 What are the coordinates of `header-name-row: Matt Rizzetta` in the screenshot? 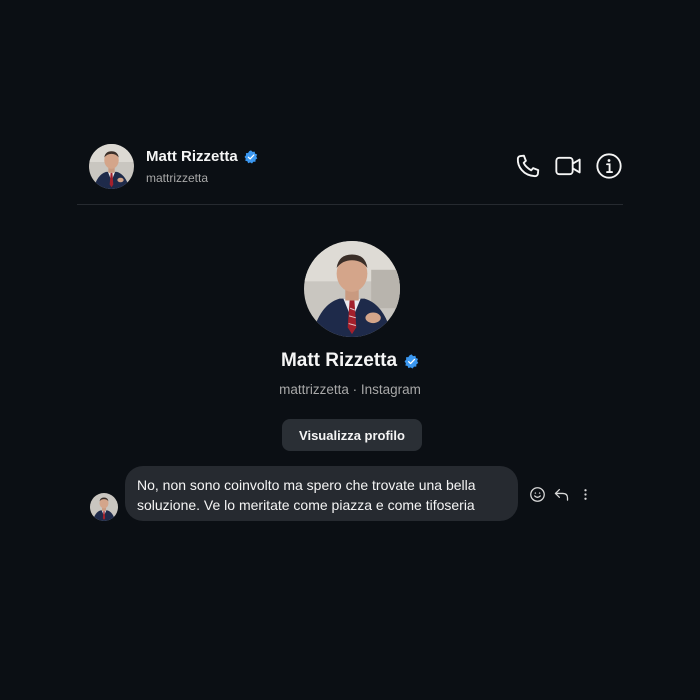 It's located at (202, 156).